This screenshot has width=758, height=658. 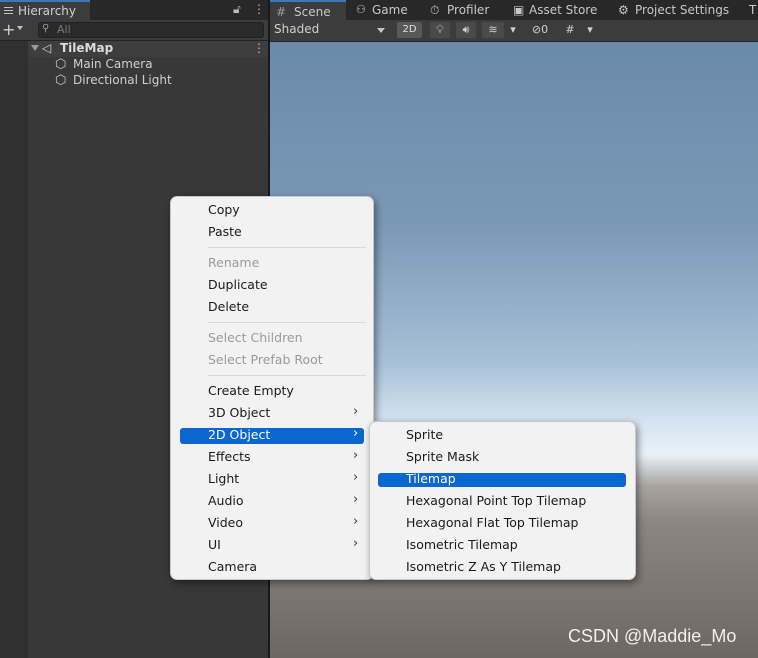 What do you see at coordinates (361, 9) in the screenshot?
I see `gamepad-icon: ⚇` at bounding box center [361, 9].